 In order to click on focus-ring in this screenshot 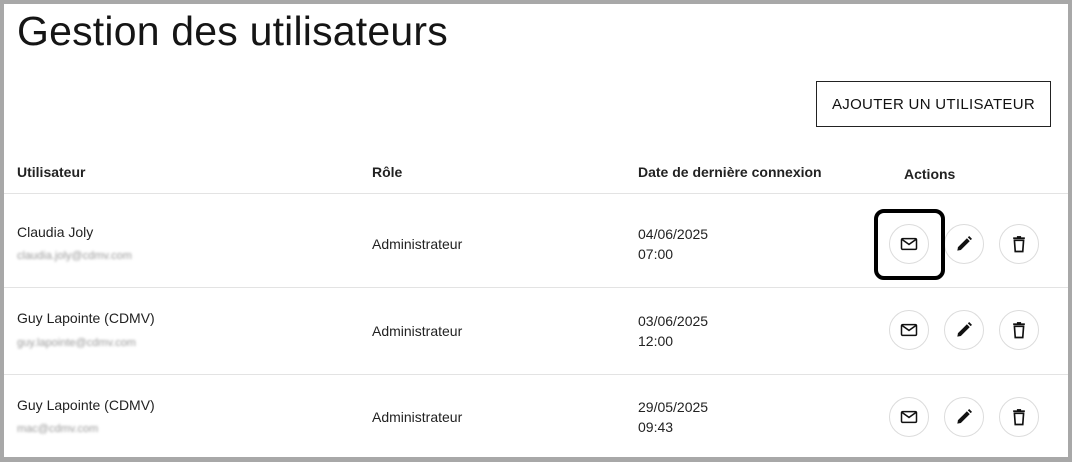, I will do `click(909, 244)`.